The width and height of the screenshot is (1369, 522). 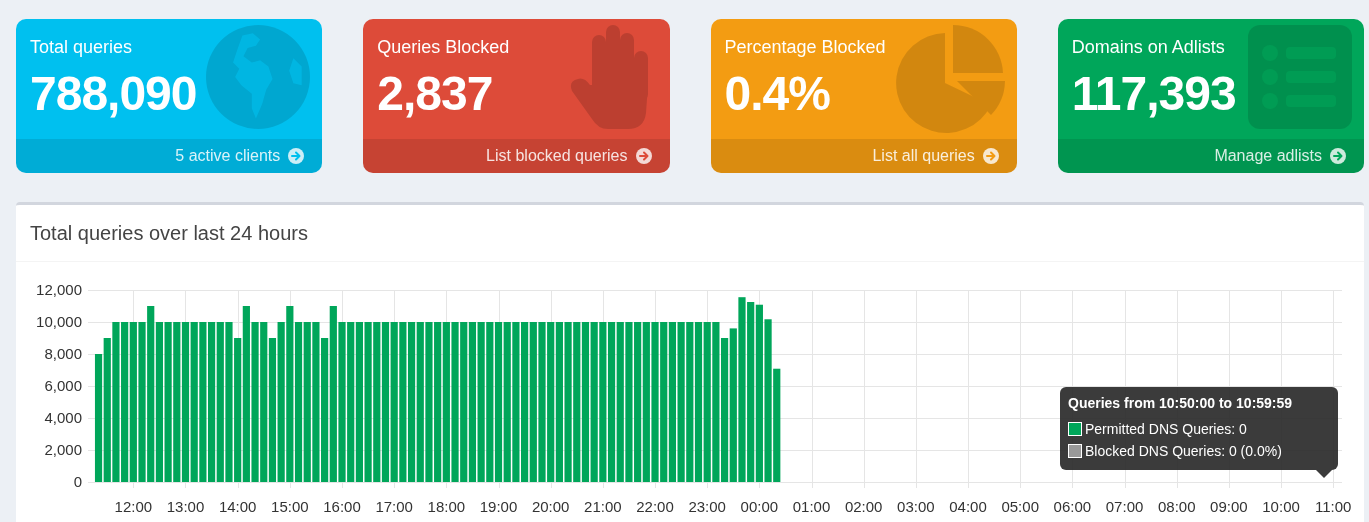 I want to click on card-footer-link: 5 active clients, so click(x=169, y=156).